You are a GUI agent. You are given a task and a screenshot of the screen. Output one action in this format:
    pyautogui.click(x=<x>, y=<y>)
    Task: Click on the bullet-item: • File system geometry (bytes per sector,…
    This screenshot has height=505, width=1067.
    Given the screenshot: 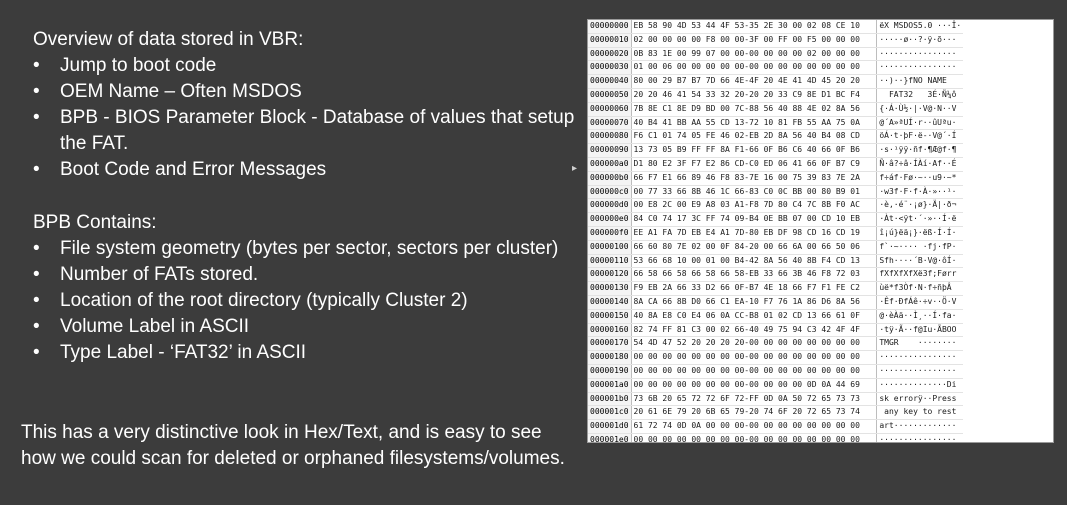 What is the action you would take?
    pyautogui.click(x=305, y=249)
    